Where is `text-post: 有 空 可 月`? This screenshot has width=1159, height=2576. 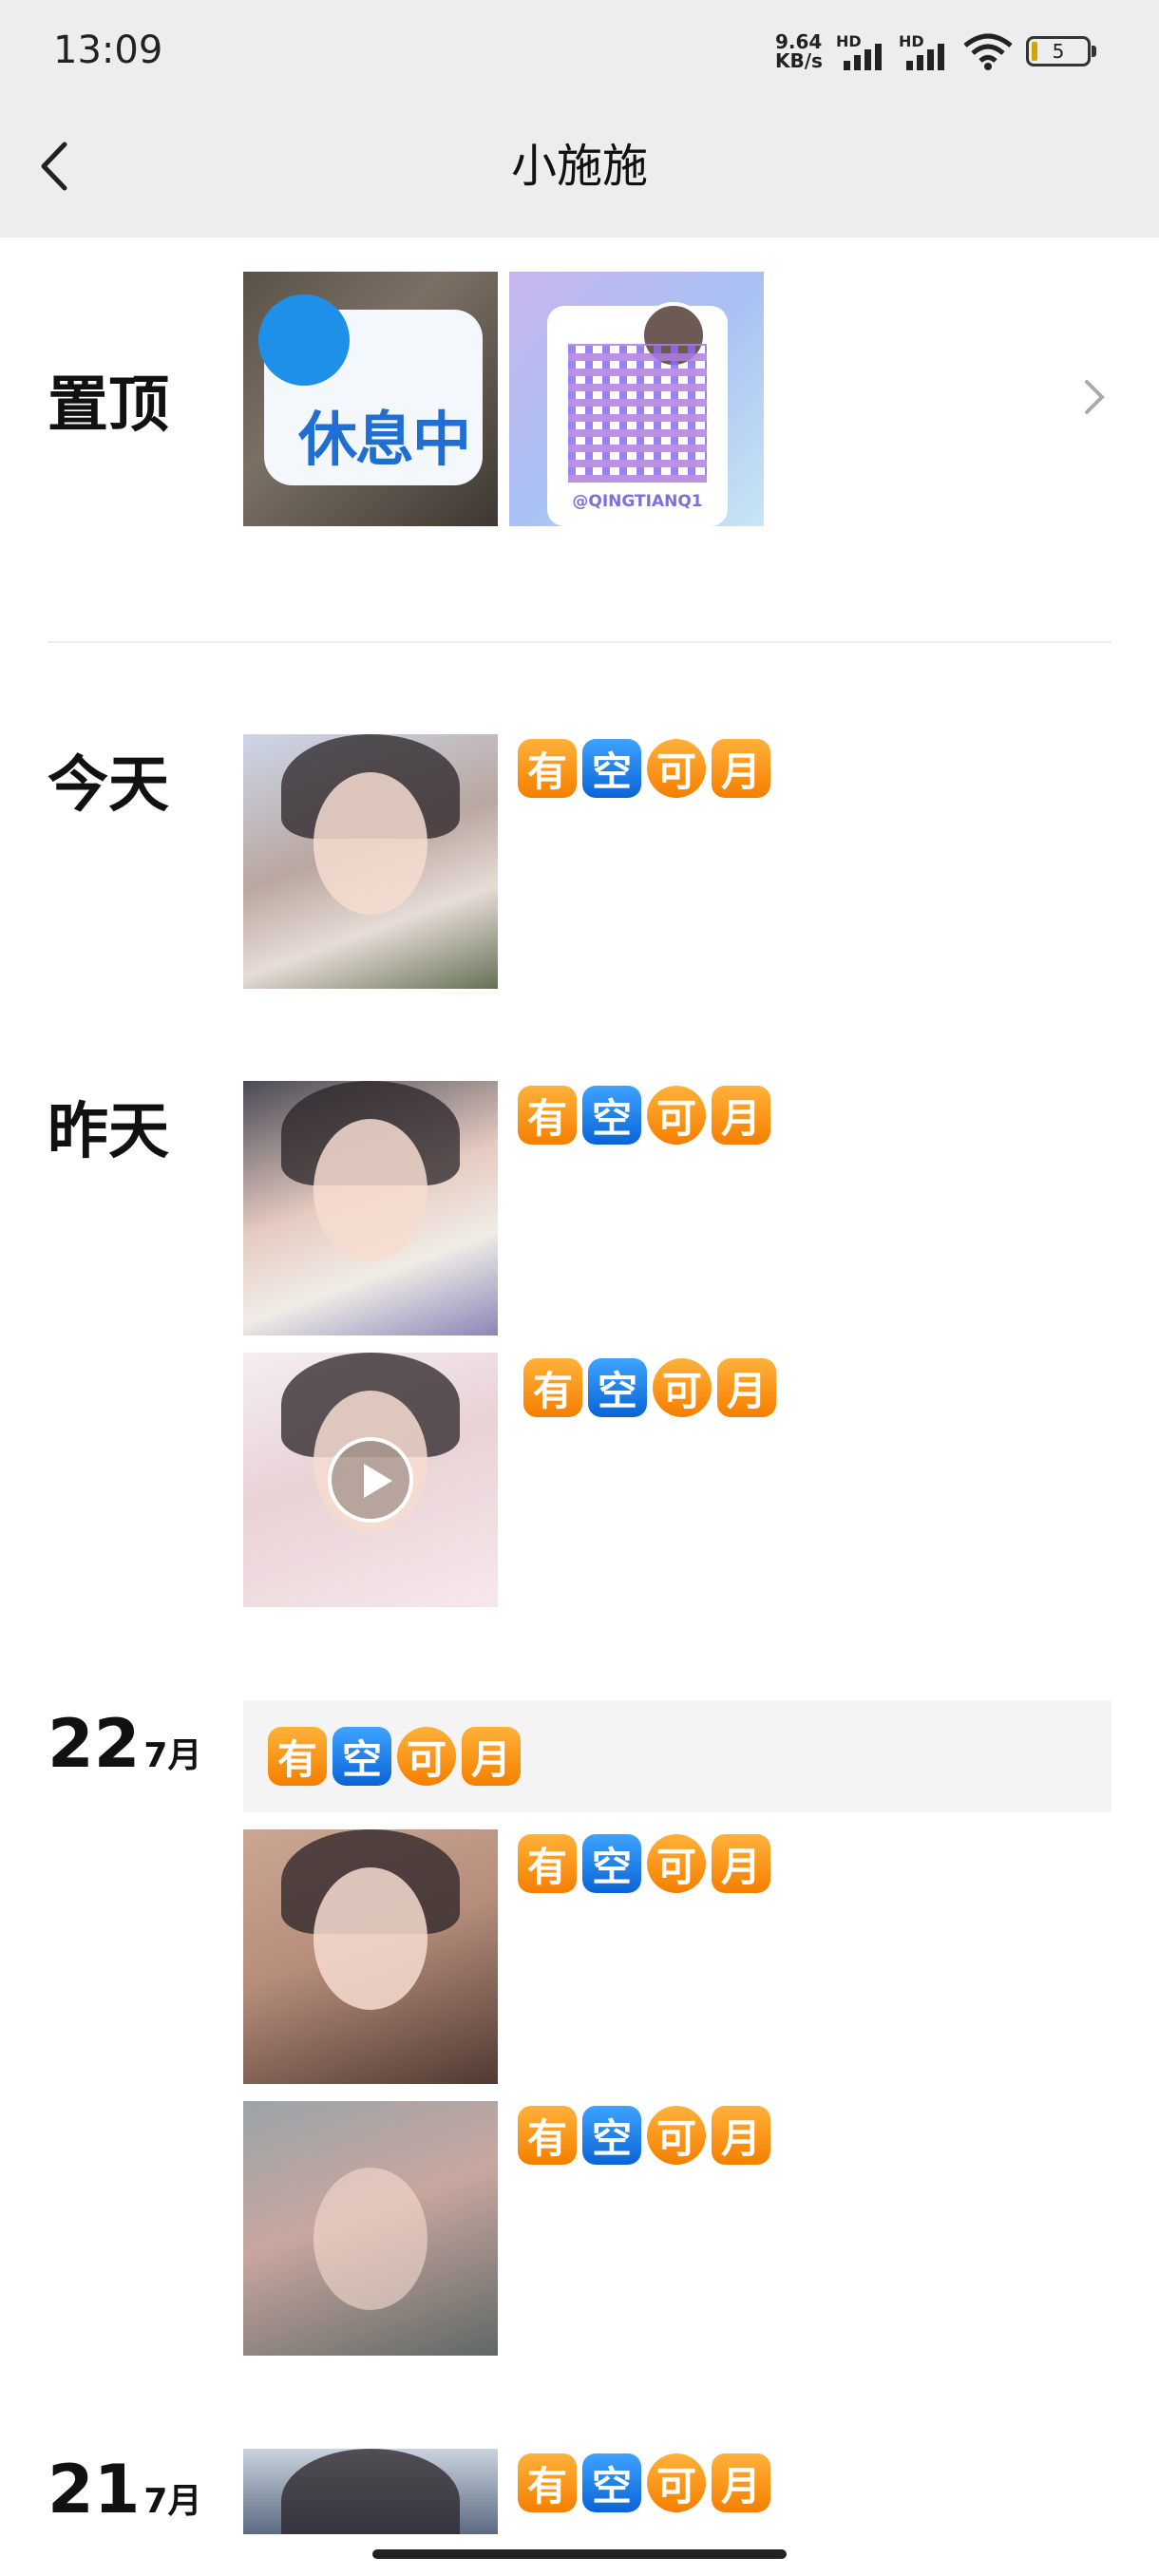
text-post: 有 空 可 月 is located at coordinates (677, 1756).